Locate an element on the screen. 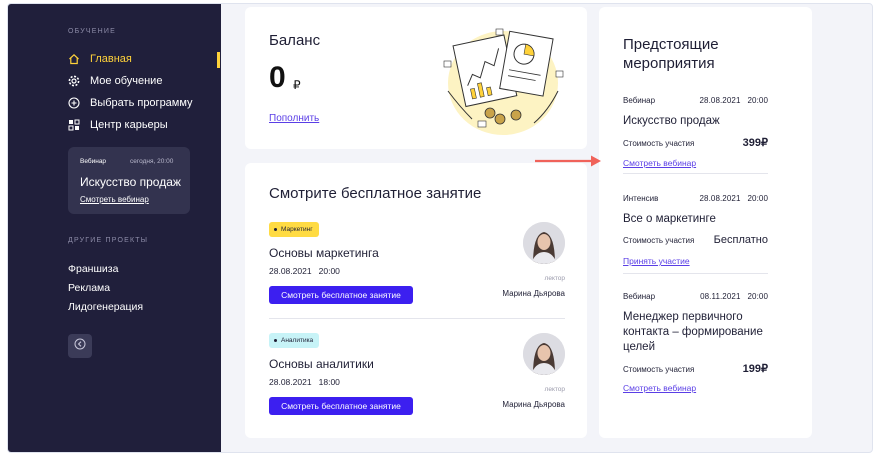 The width and height of the screenshot is (879, 463). nav-item-label: Центр карьеры is located at coordinates (129, 125).